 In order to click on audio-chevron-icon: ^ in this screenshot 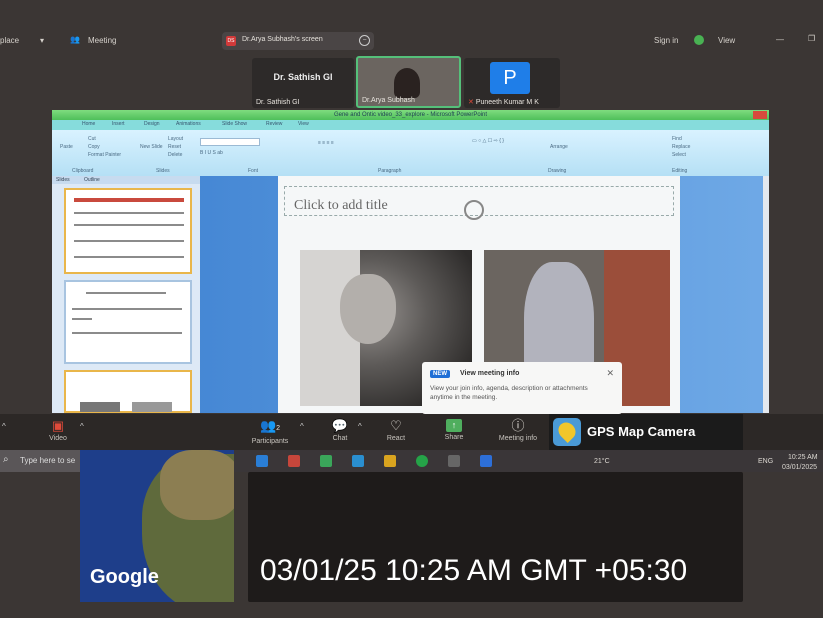, I will do `click(4, 426)`.